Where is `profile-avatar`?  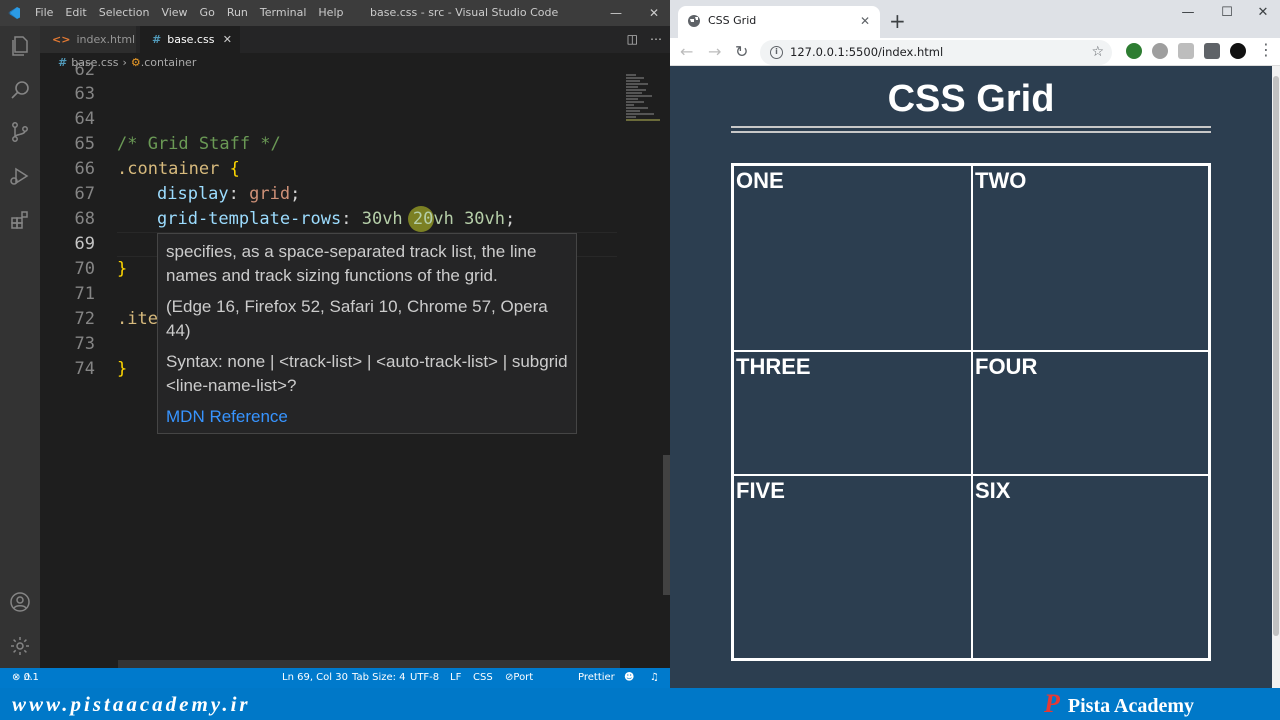 profile-avatar is located at coordinates (1238, 51).